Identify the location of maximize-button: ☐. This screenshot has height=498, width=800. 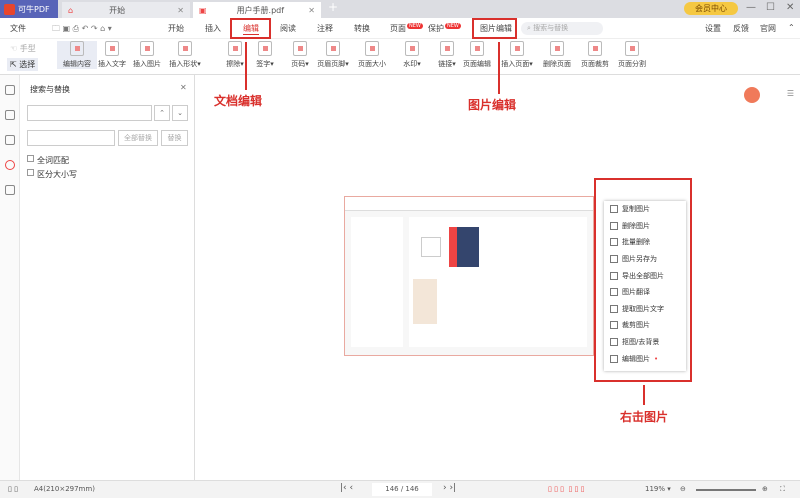
(770, 7).